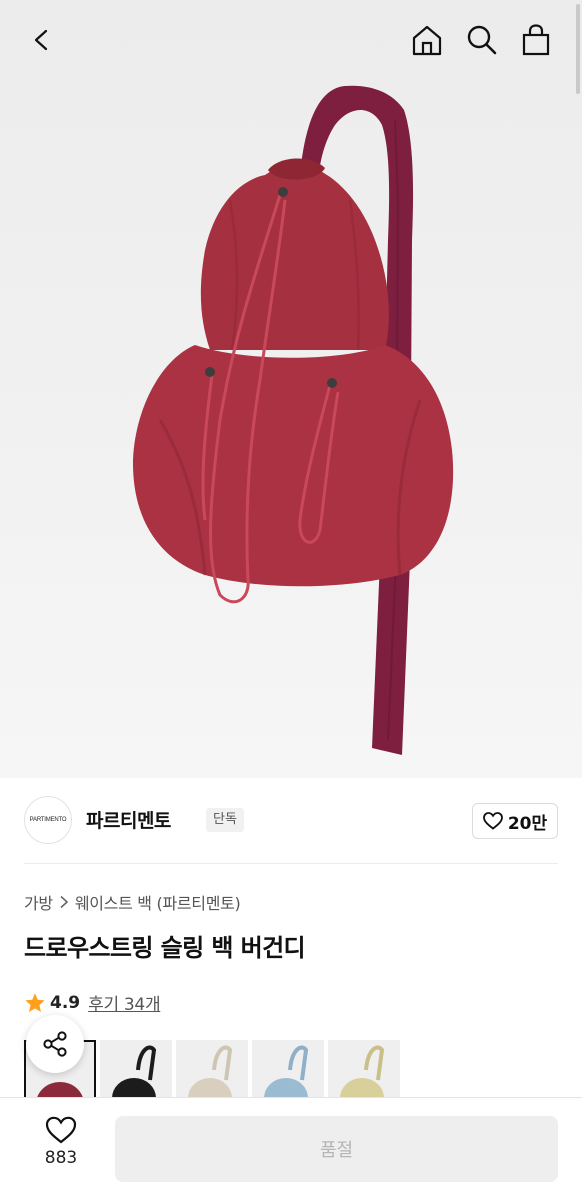  What do you see at coordinates (158, 902) in the screenshot?
I see `breadcrumb-subcategory: 웨이스트 백 (파르티멘토)` at bounding box center [158, 902].